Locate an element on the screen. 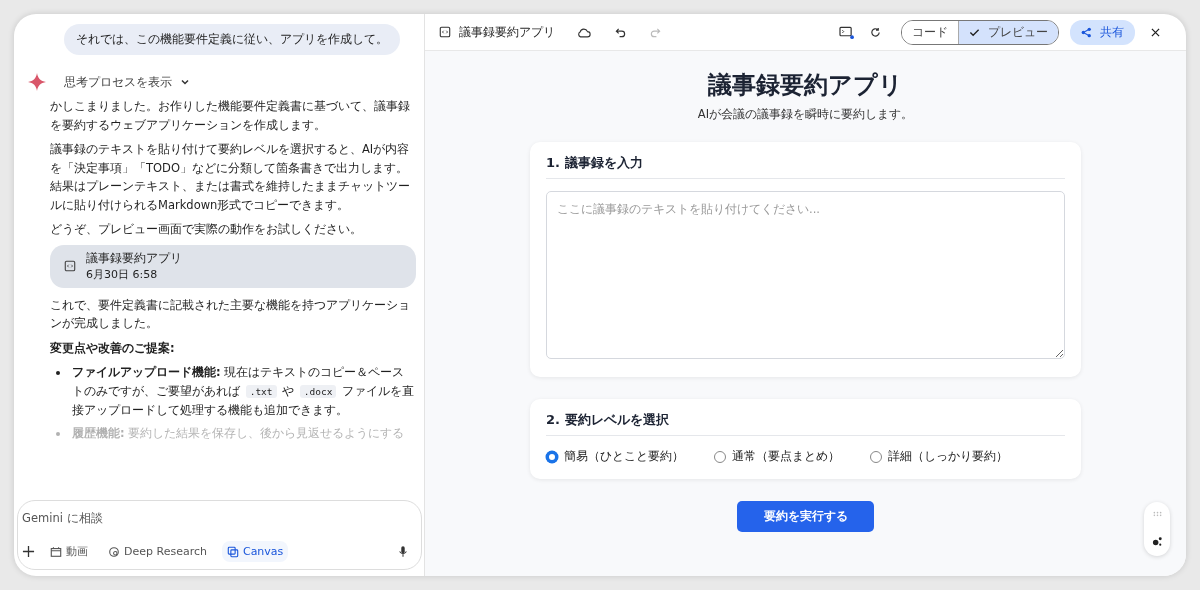 This screenshot has height=590, width=1200. prompt-input: Gemini に相談 動画 Deep Research Canvas is located at coordinates (219, 535).